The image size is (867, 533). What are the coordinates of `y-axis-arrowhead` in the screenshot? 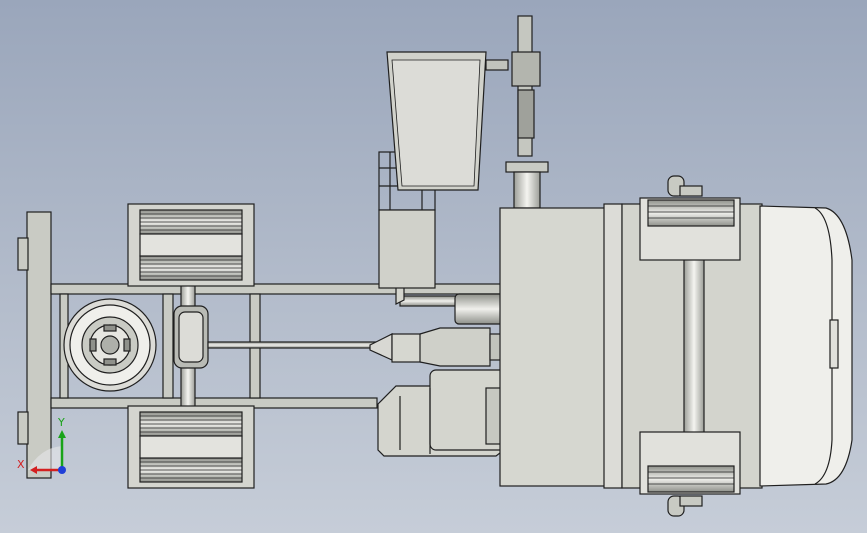 It's located at (62, 434).